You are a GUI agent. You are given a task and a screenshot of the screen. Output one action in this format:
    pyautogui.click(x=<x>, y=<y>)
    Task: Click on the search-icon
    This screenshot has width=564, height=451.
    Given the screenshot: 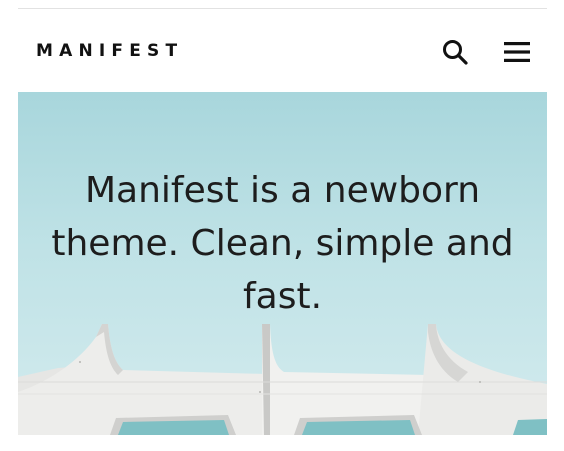 What is the action you would take?
    pyautogui.click(x=455, y=52)
    